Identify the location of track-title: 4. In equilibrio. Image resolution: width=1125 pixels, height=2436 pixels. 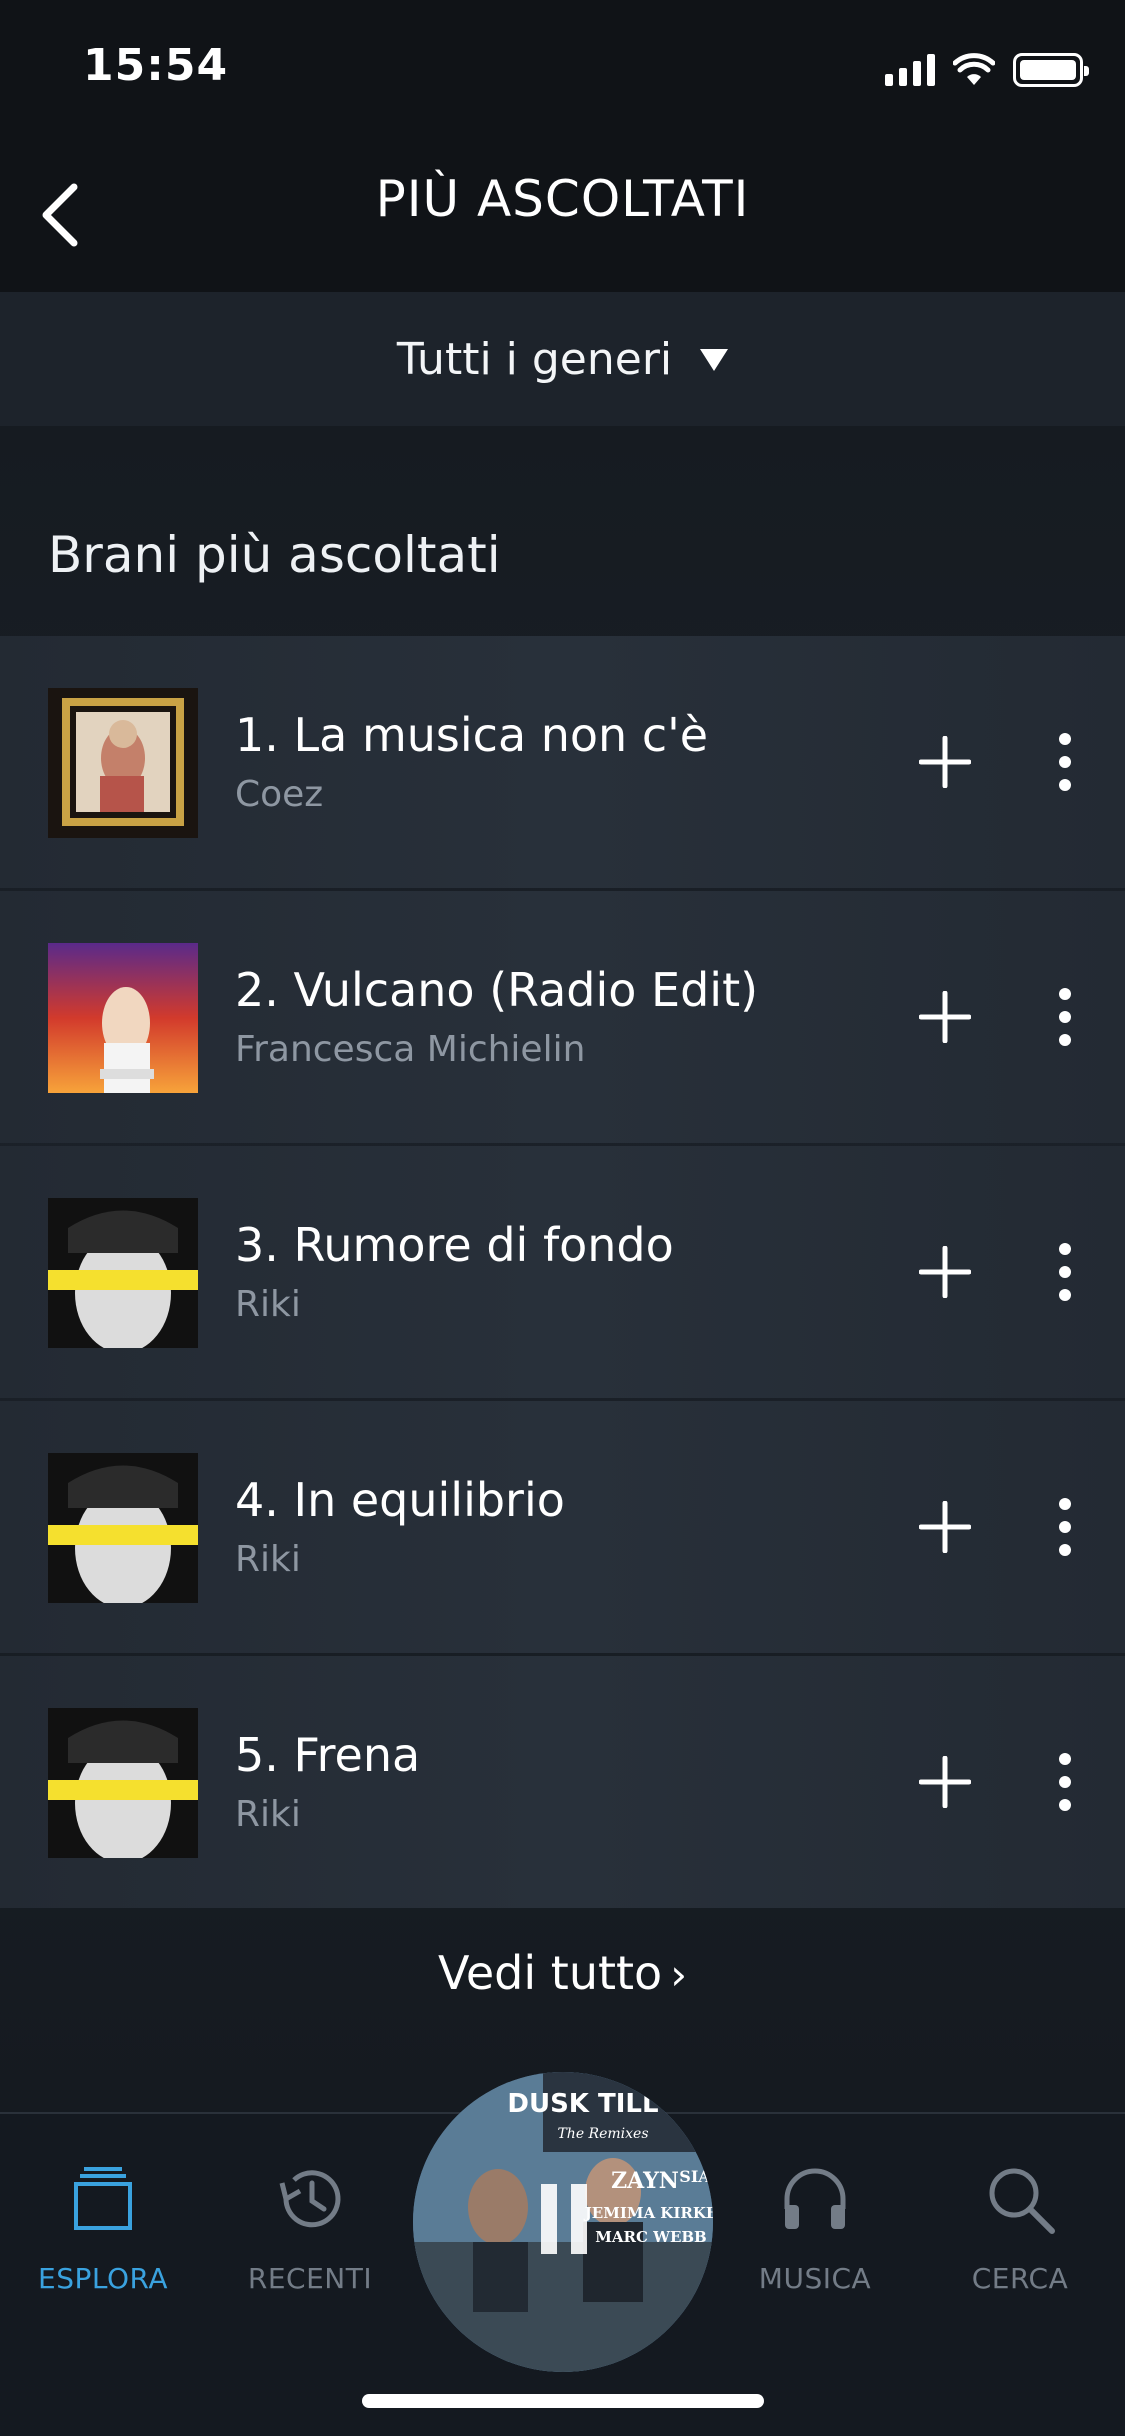
(400, 1500).